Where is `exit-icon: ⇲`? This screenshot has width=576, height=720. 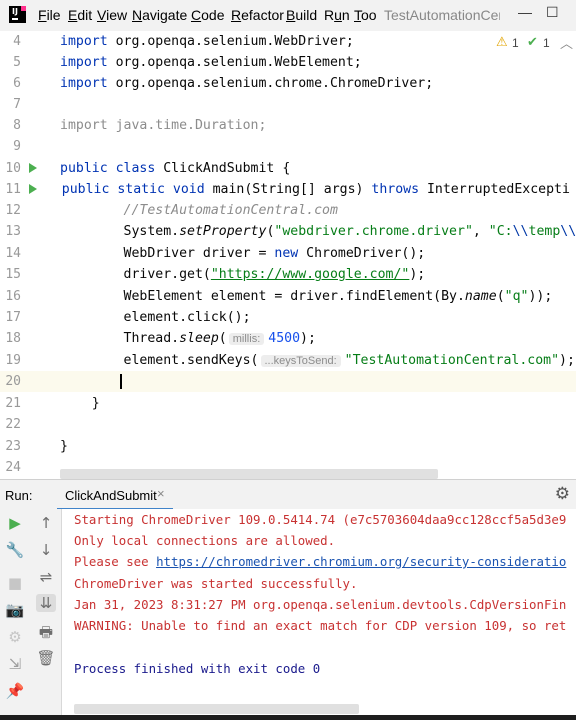 exit-icon: ⇲ is located at coordinates (15, 664).